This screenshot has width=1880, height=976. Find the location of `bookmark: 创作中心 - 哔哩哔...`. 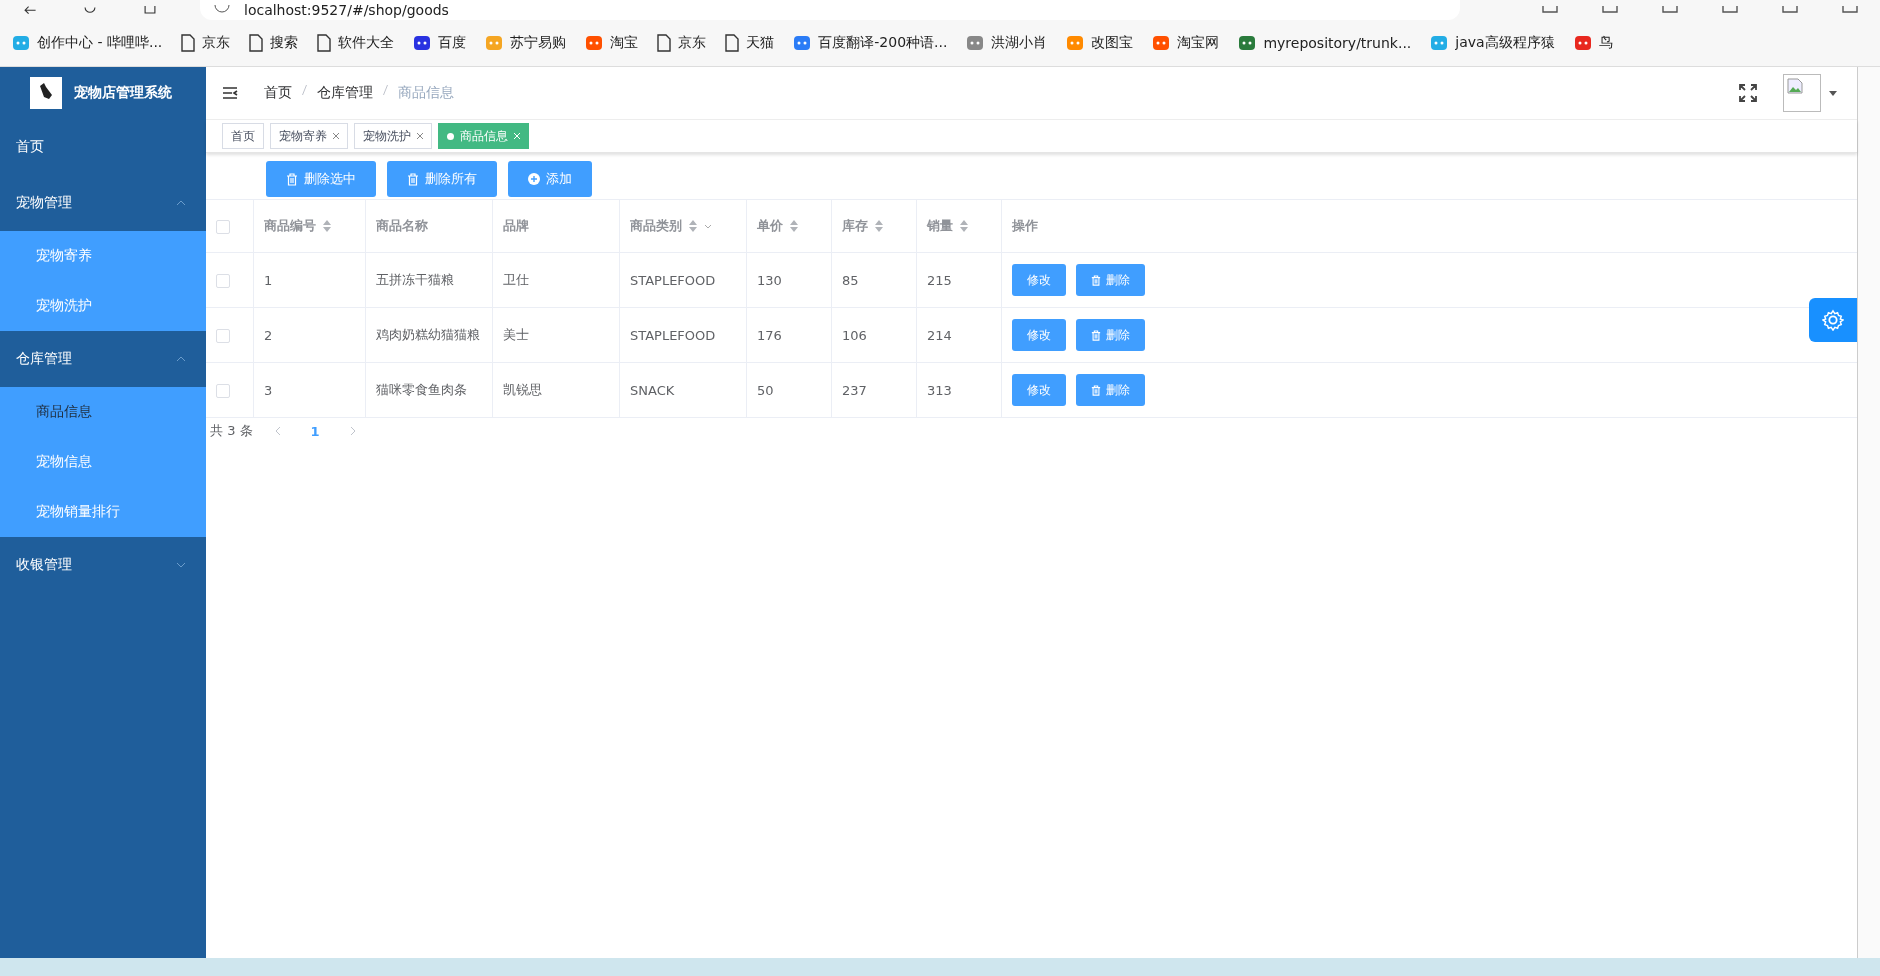

bookmark: 创作中心 - 哔哩哔... is located at coordinates (87, 43).